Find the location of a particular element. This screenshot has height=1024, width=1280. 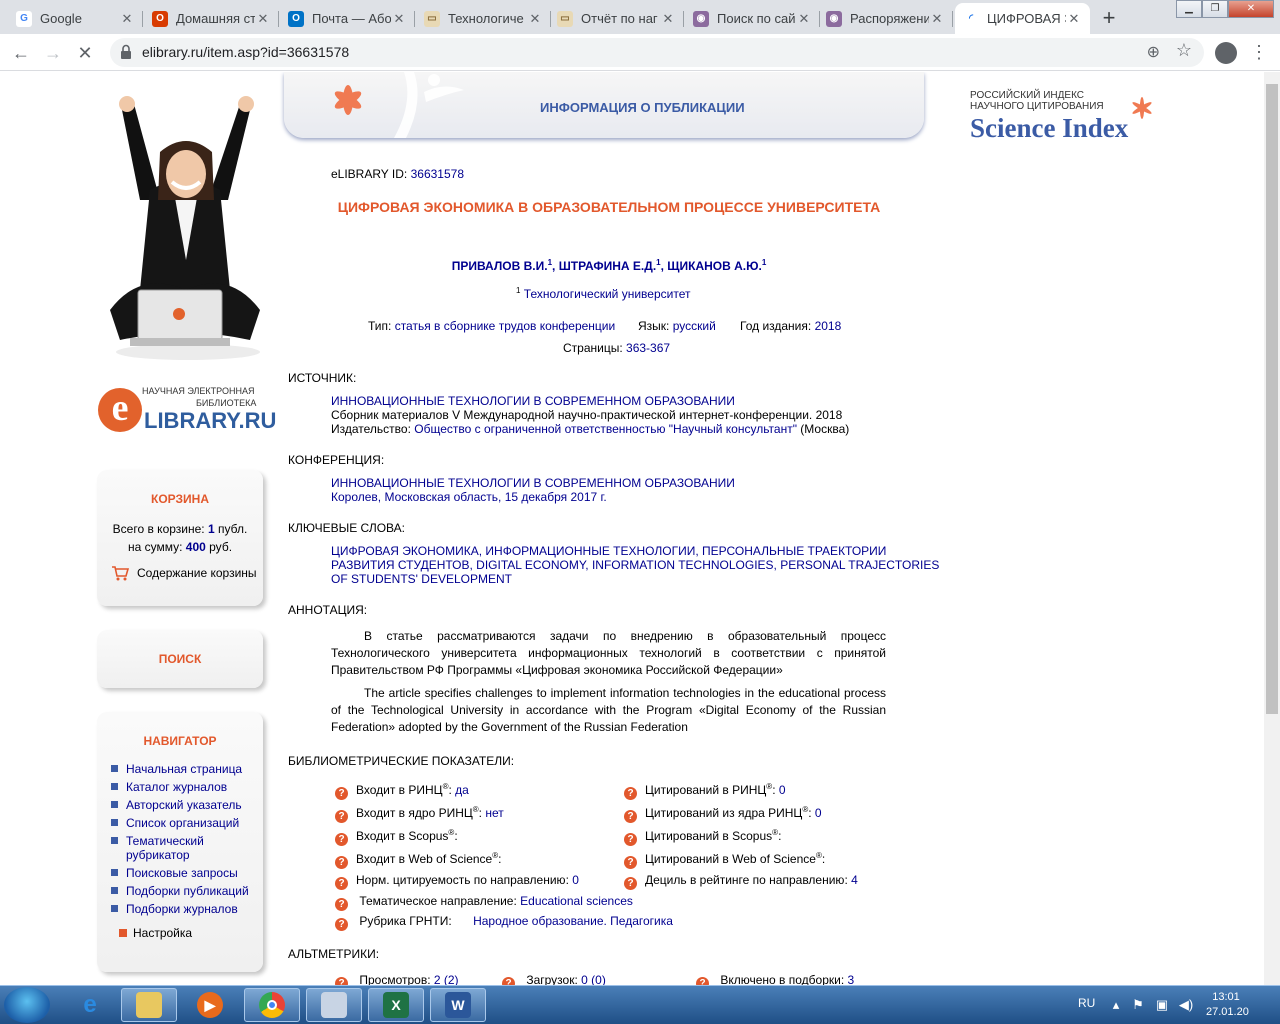

zoom-icon: ⊕ is located at coordinates (1153, 52).